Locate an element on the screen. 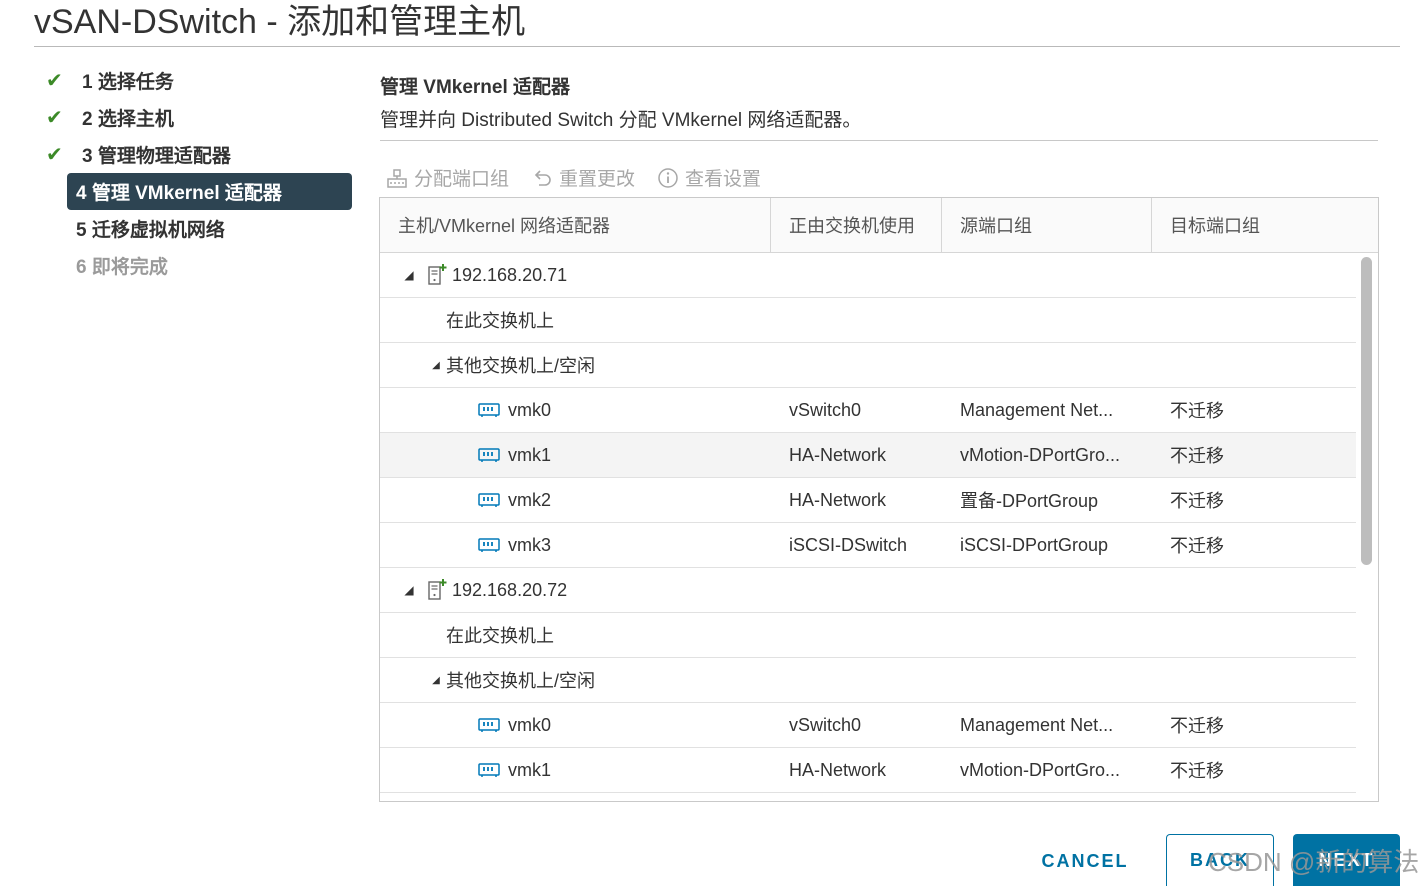  host-name: 192.168.20.72 is located at coordinates (510, 589).